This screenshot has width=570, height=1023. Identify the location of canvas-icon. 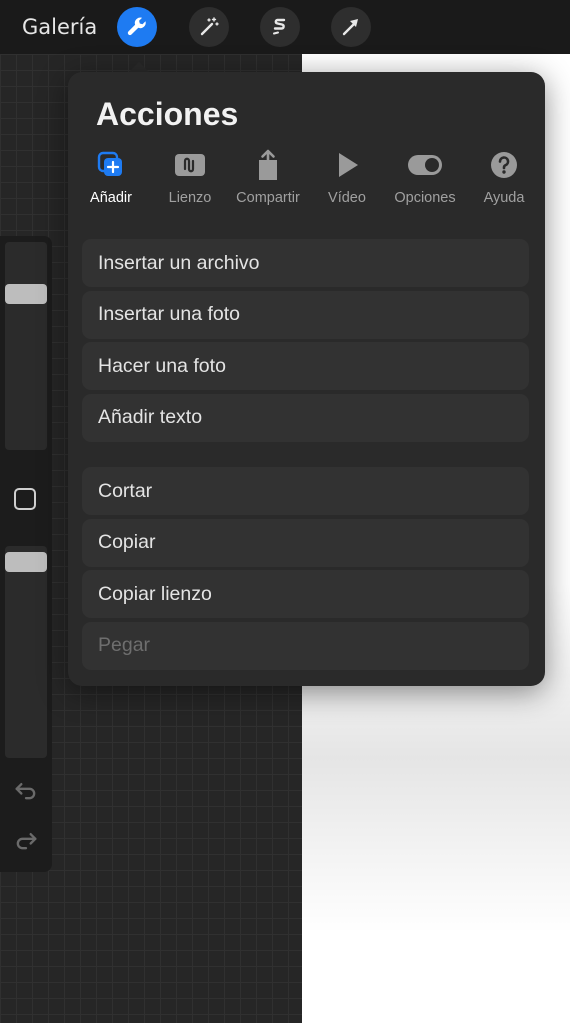
(190, 165).